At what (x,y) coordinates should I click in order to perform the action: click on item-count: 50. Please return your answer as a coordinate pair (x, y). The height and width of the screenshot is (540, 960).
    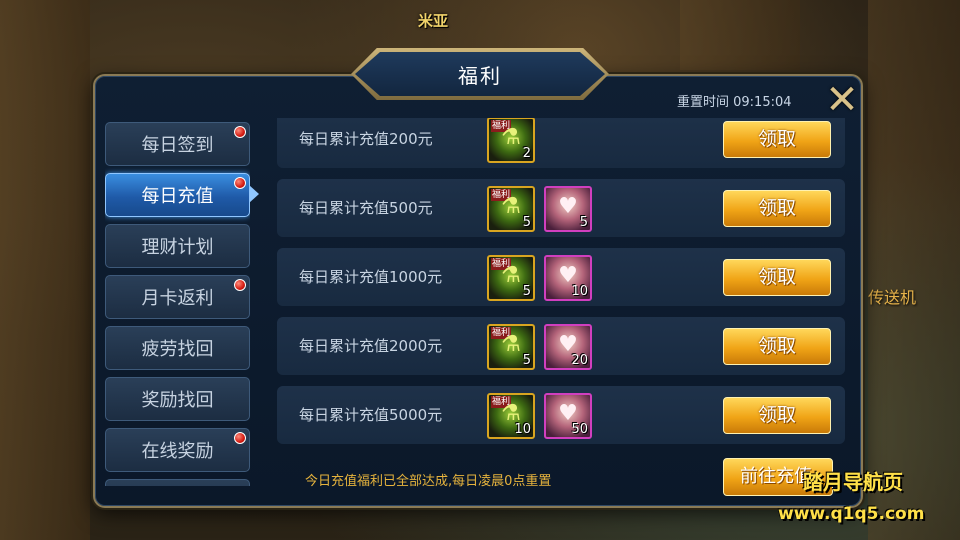
    Looking at the image, I should click on (579, 429).